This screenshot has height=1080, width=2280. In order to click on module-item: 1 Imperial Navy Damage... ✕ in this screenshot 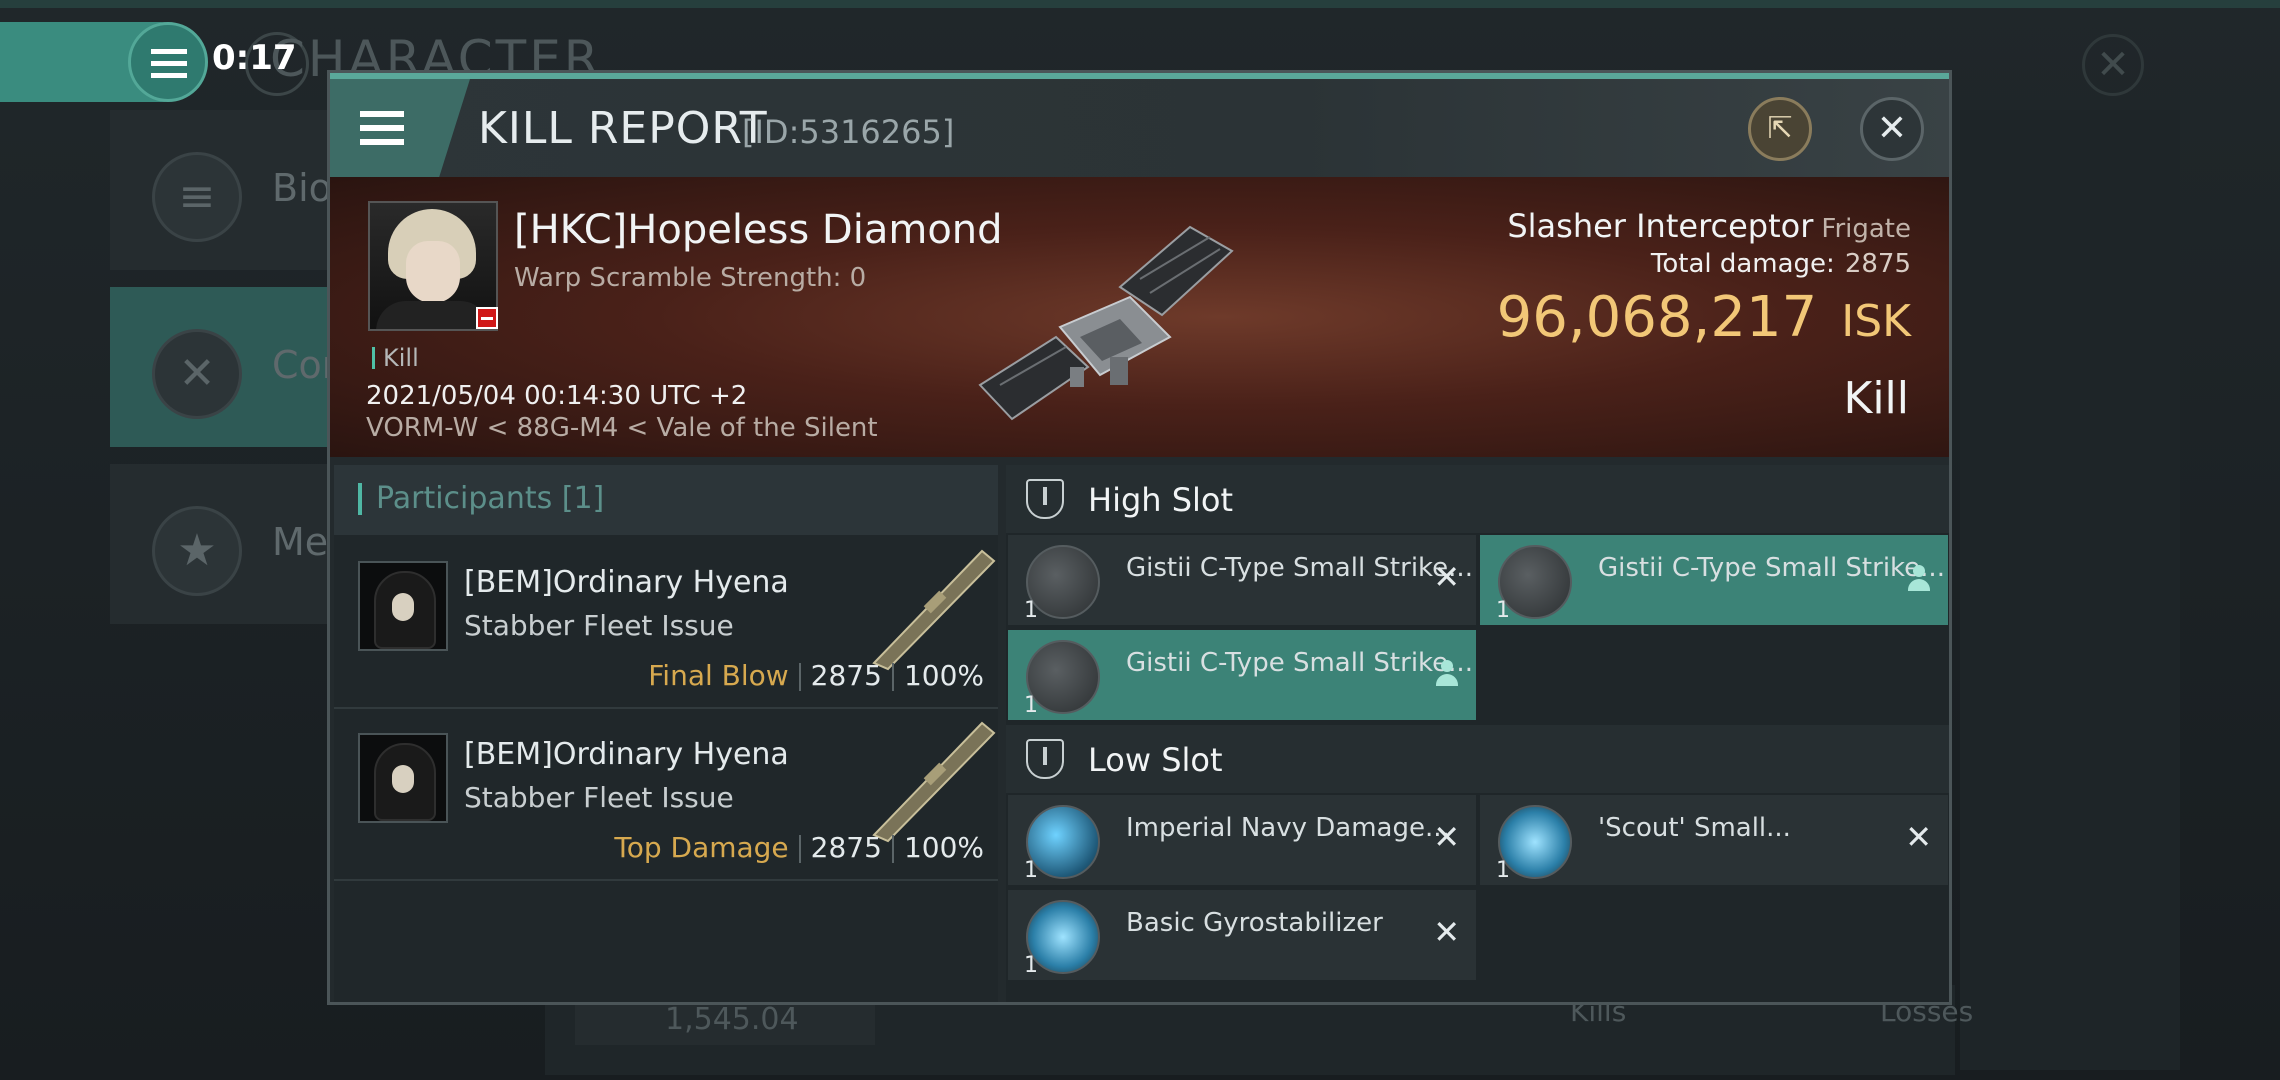, I will do `click(1242, 840)`.